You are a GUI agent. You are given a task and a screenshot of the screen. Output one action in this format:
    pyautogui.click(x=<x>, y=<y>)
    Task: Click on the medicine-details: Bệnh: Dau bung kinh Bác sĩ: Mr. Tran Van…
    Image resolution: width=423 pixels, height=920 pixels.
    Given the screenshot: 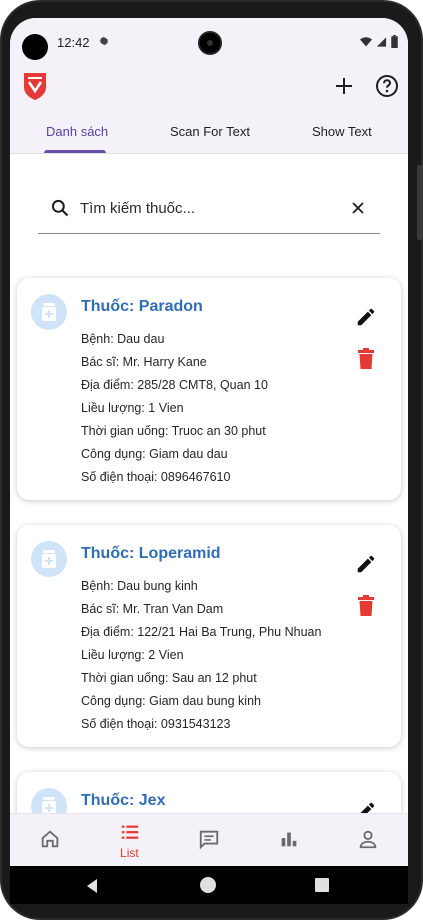 What is the action you would take?
    pyautogui.click(x=201, y=655)
    